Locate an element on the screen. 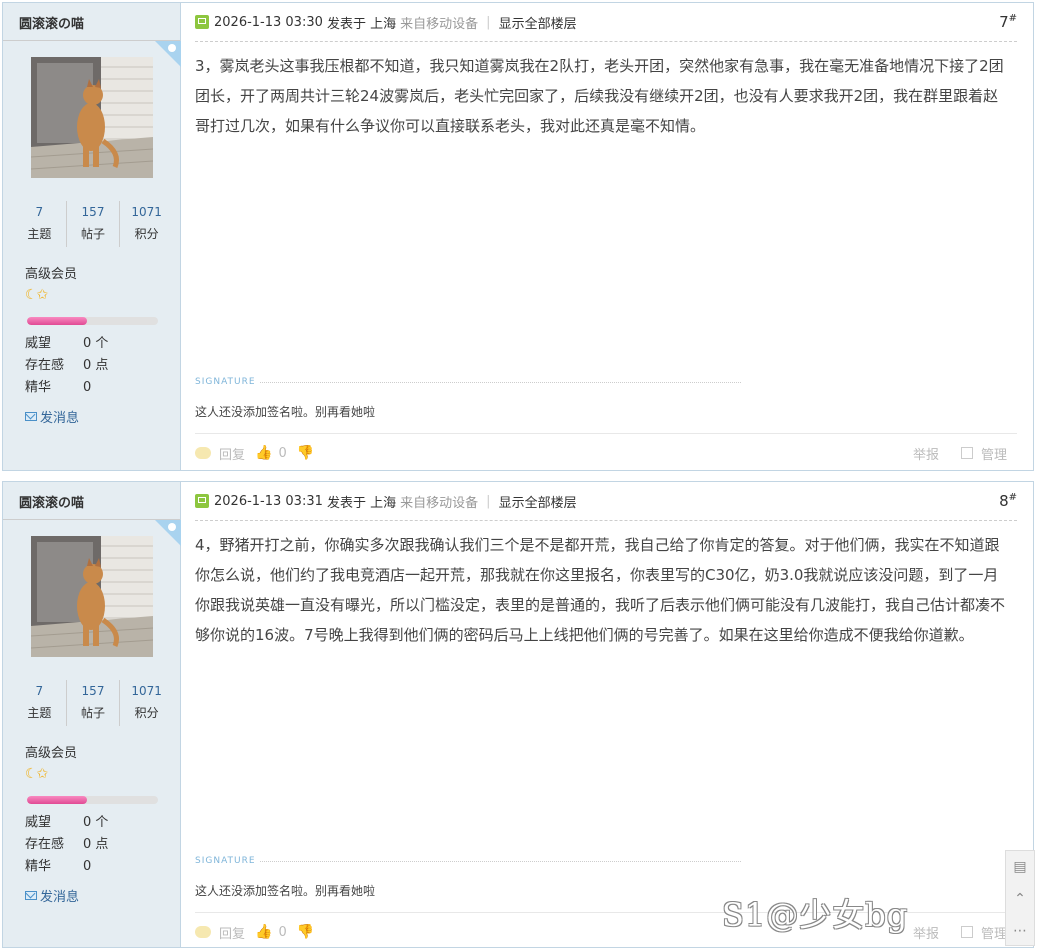 Image resolution: width=1037 pixels, height=951 pixels. thumbs-up-icon: 👍 is located at coordinates (264, 453).